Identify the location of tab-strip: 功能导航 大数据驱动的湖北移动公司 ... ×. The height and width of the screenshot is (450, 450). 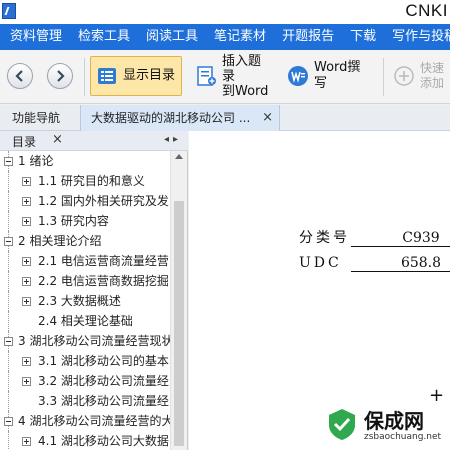
(225, 118).